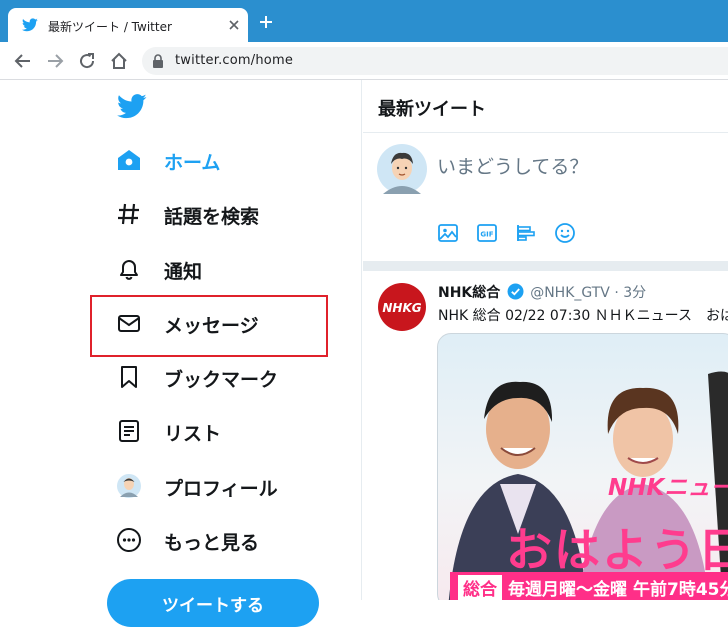 Image resolution: width=728 pixels, height=627 pixels. What do you see at coordinates (402, 169) in the screenshot?
I see `user-avatar` at bounding box center [402, 169].